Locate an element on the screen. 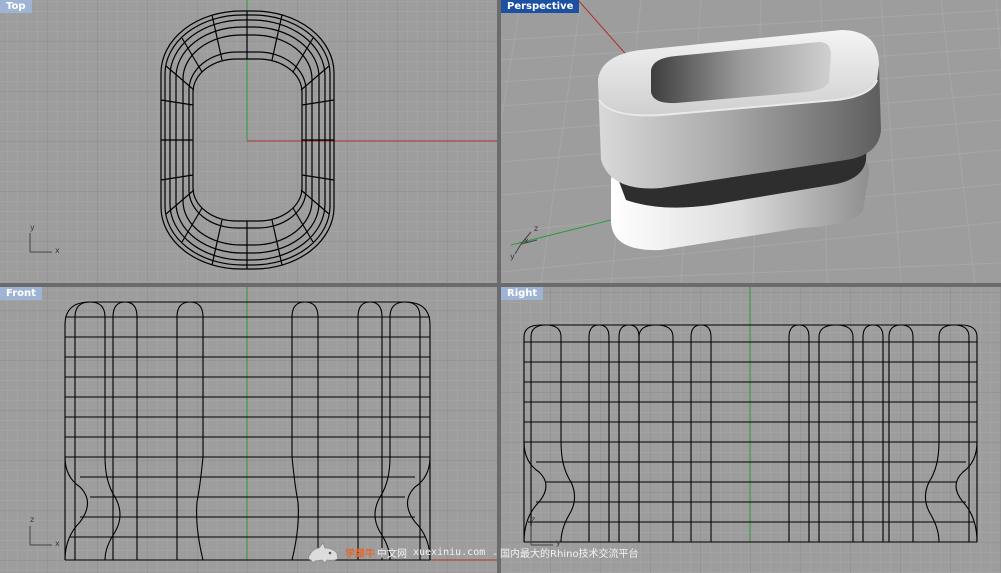 This screenshot has width=1001, height=573. watermark-url: xuexiniu.com is located at coordinates (449, 552).